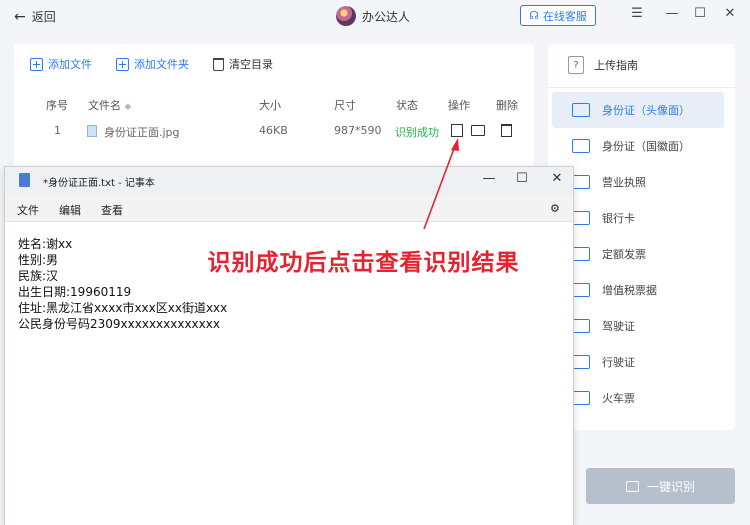 This screenshot has width=750, height=525. I want to click on annotation-arrow, so click(441, 184).